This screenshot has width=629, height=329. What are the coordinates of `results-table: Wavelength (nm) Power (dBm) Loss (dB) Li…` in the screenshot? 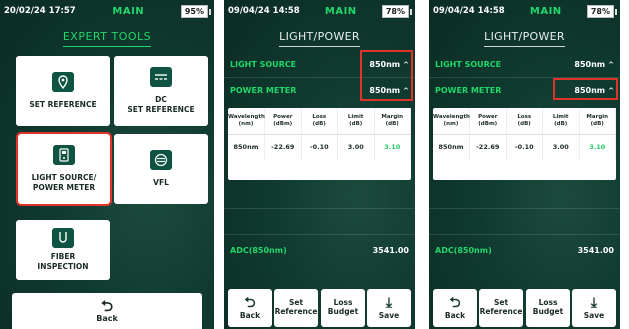 It's located at (524, 144).